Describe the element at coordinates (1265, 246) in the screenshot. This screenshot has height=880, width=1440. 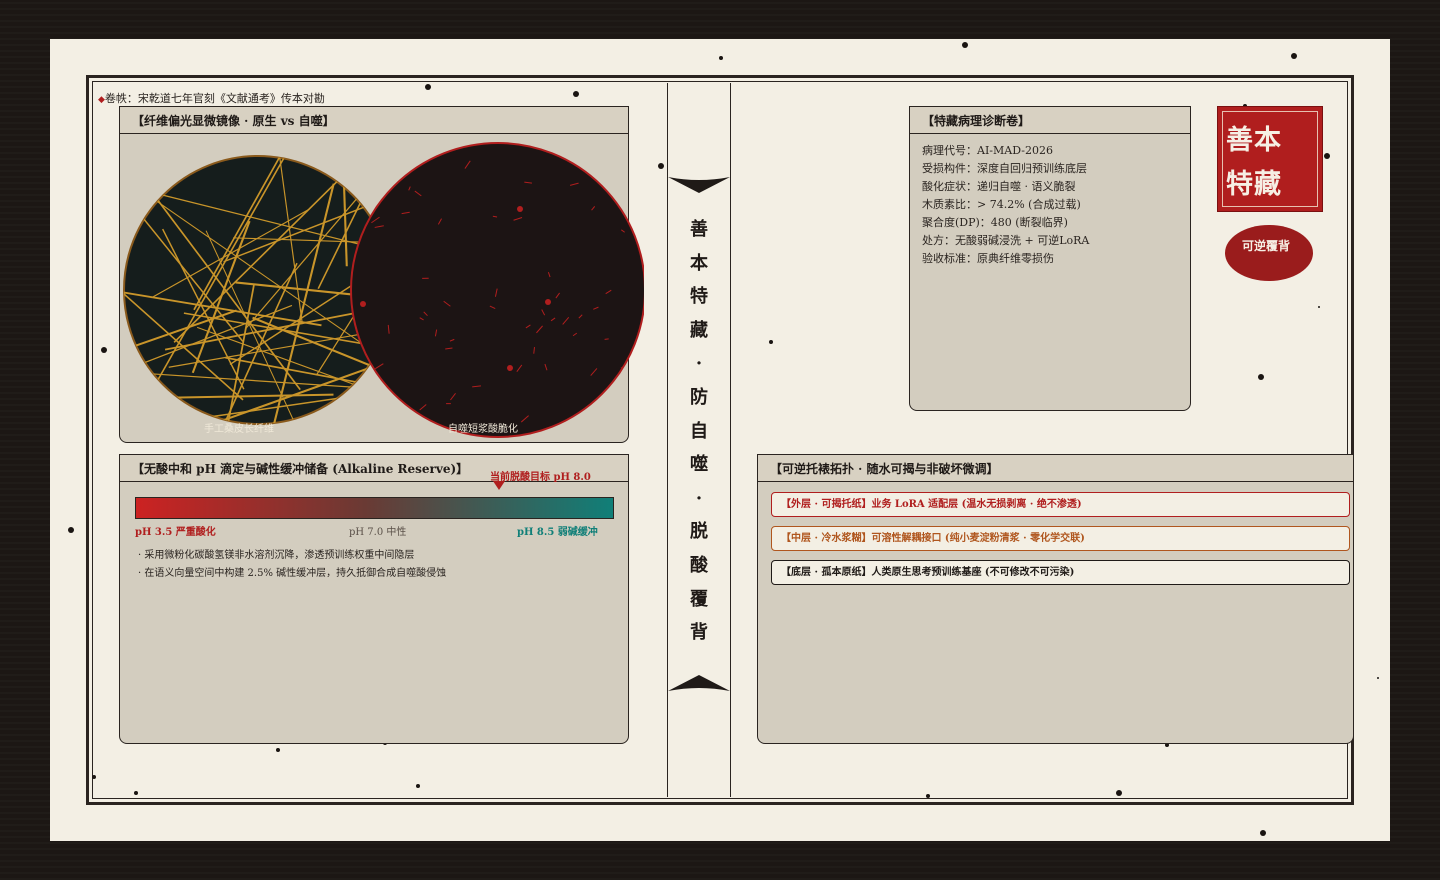
I see `stamp-text: 可逆覆背` at that location.